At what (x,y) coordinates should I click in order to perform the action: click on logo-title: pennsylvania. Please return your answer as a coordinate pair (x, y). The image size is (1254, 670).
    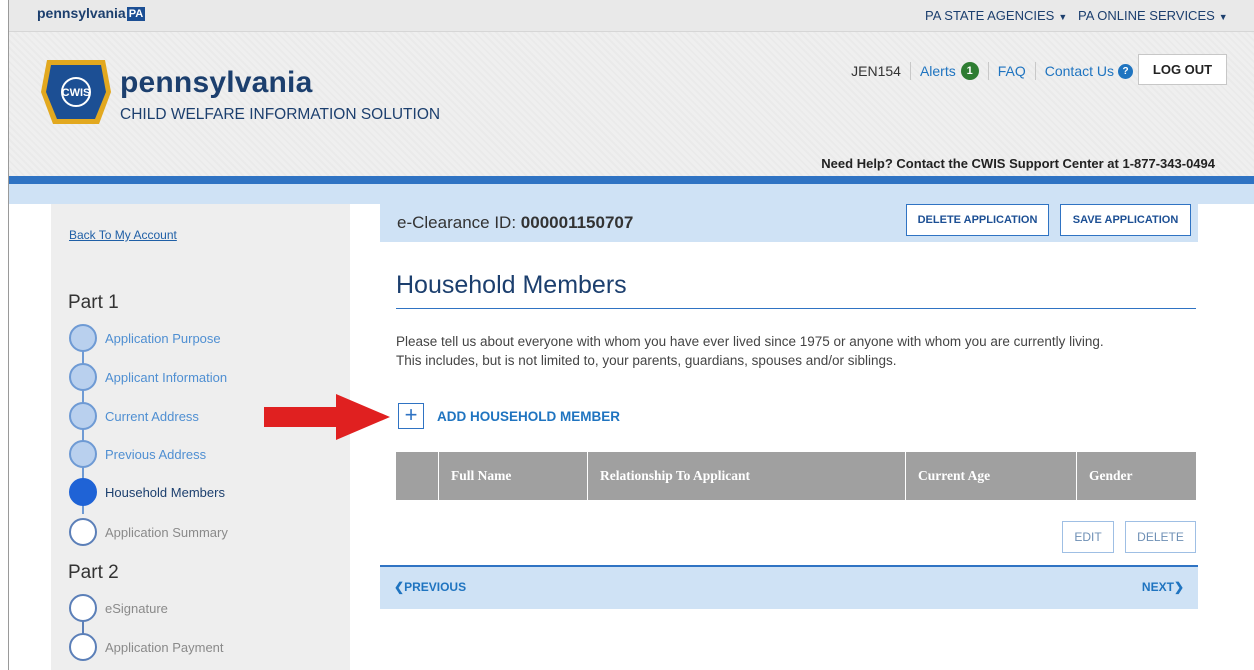
    Looking at the image, I should click on (216, 83).